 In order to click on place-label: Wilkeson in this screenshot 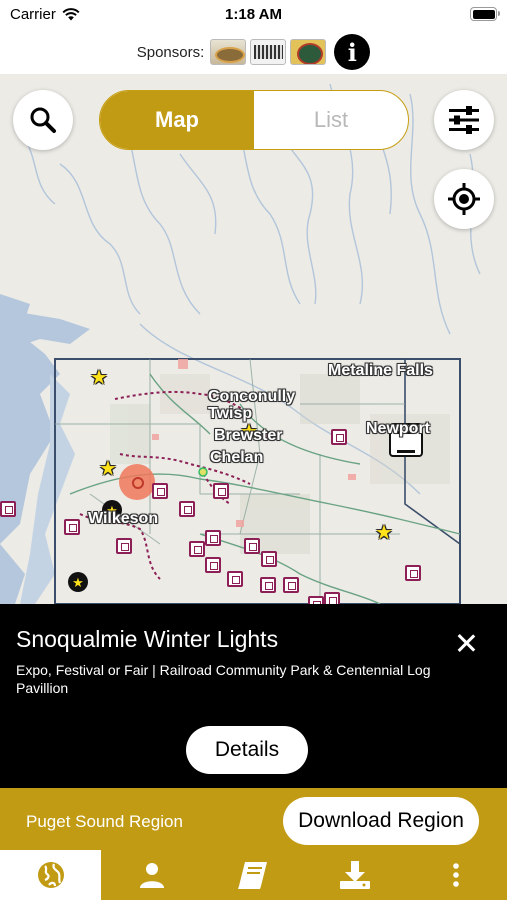, I will do `click(123, 518)`.